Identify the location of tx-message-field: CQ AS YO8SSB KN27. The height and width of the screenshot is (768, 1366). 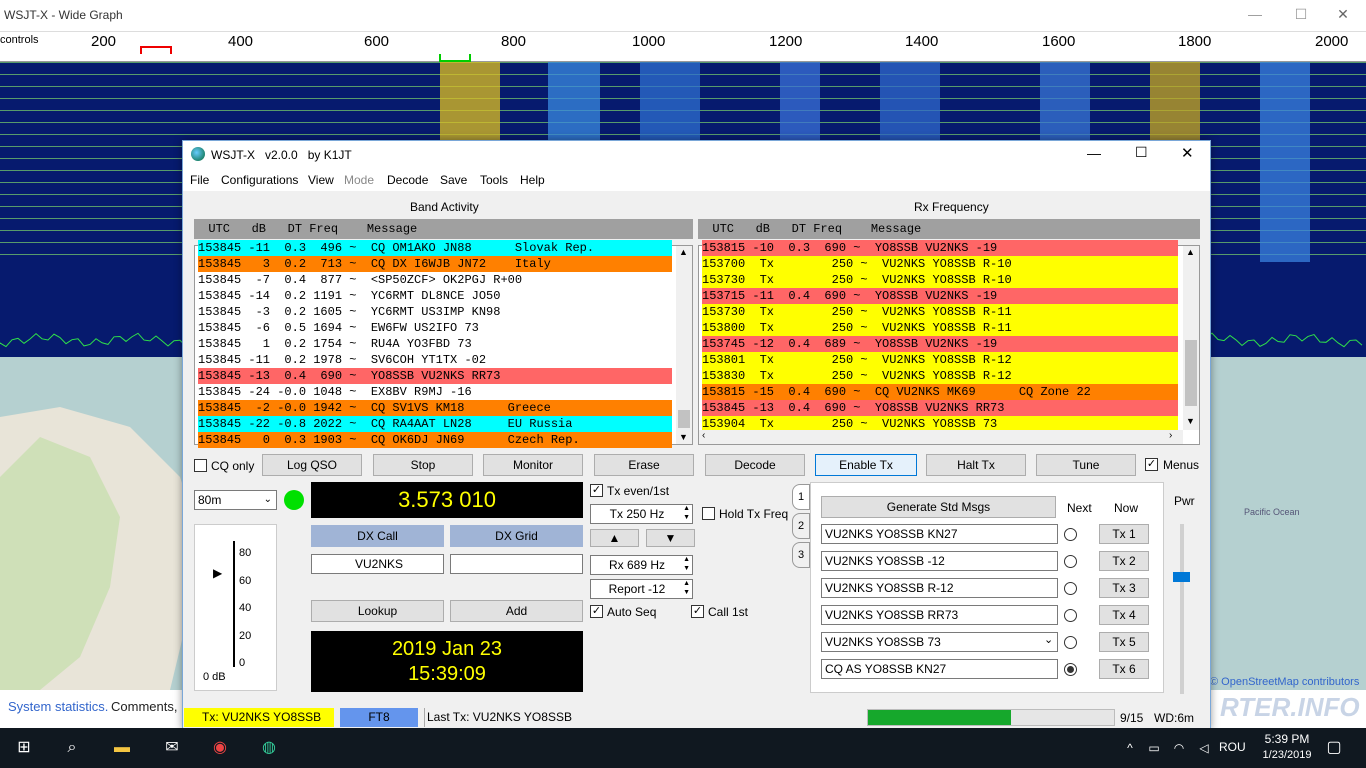
(939, 669).